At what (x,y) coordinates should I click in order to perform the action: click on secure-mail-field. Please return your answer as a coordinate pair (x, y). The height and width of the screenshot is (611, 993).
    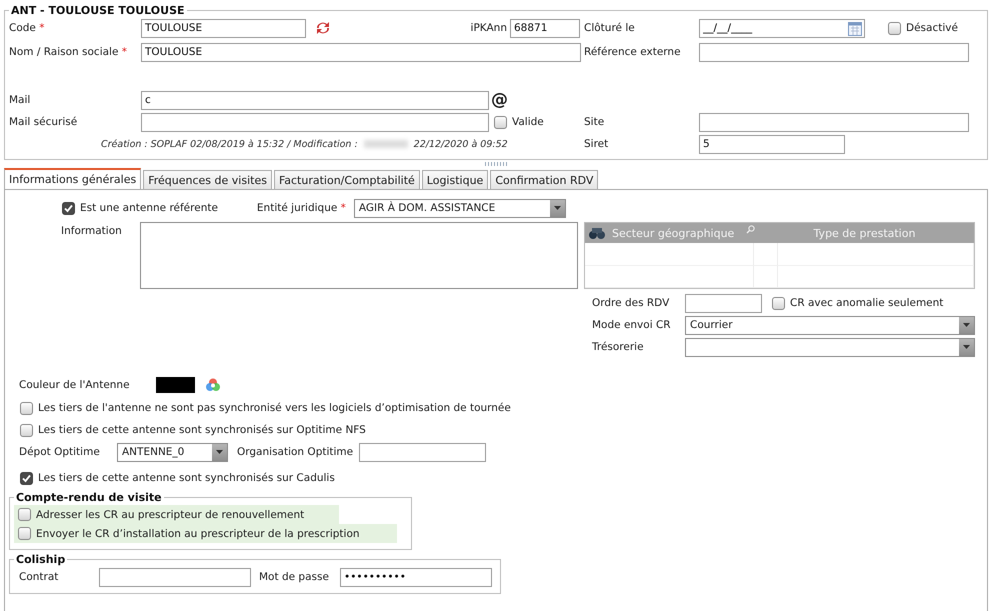
    Looking at the image, I should click on (315, 122).